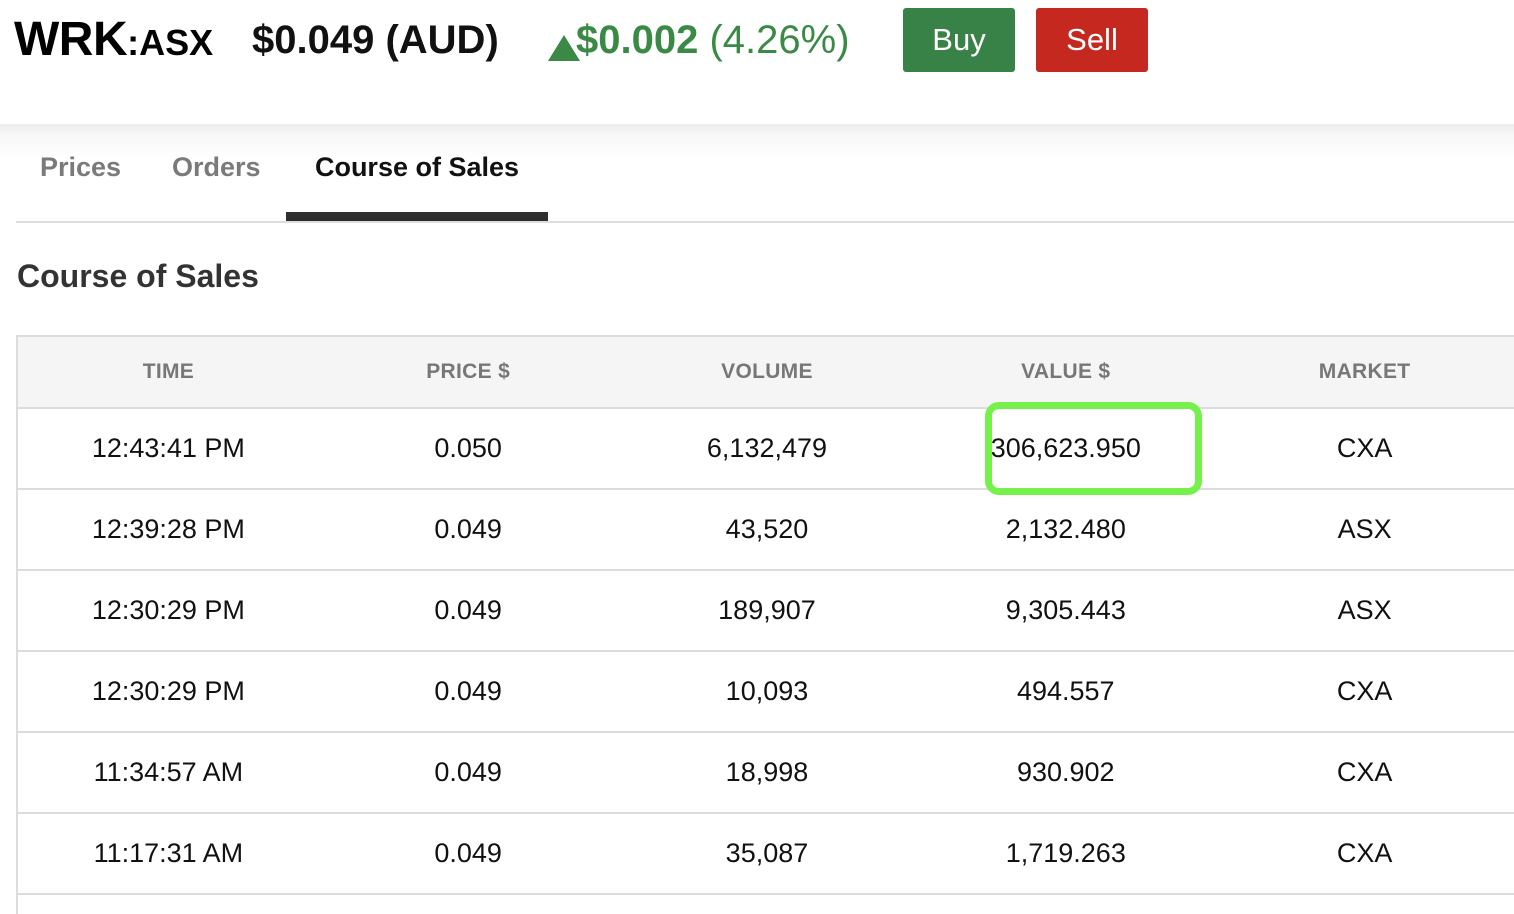 The image size is (1514, 914). I want to click on table-row: 11:34:57 AM 0.049 18,998 930.902 CXA, so click(766, 773).